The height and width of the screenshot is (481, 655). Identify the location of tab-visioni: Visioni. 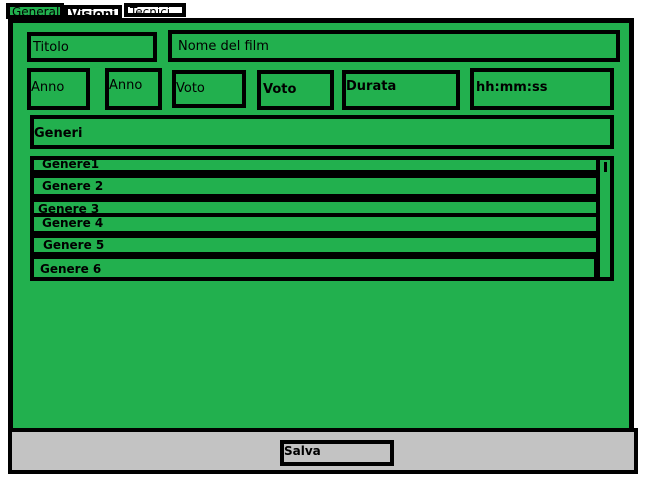
(93, 12).